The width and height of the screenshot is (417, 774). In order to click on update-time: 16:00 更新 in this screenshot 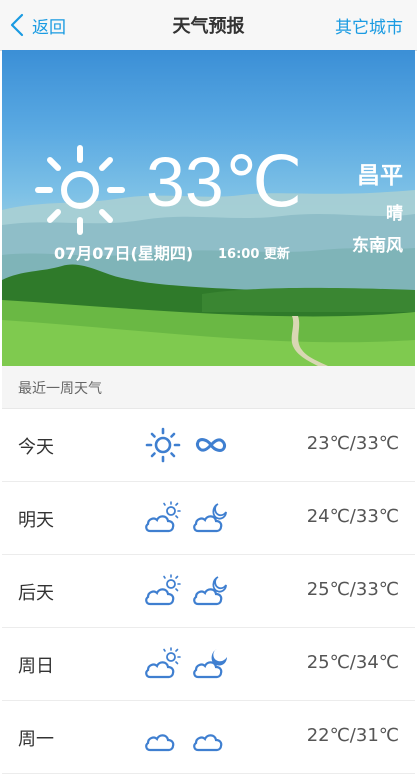, I will do `click(254, 254)`.